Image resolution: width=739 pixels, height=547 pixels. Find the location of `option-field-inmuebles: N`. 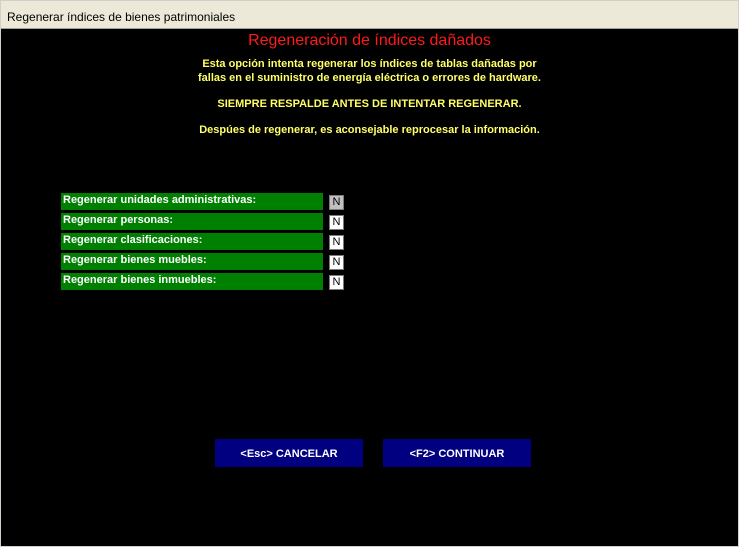

option-field-inmuebles: N is located at coordinates (336, 282).